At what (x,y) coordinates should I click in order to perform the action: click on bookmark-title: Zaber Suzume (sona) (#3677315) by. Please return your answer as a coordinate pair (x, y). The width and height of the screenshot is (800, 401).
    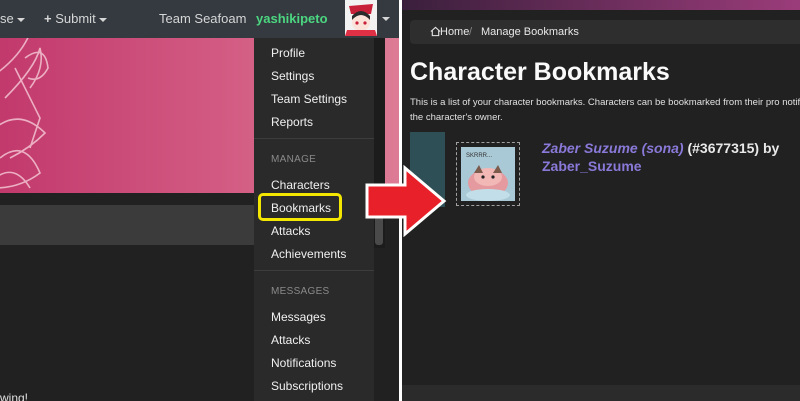
    Looking at the image, I should click on (660, 148).